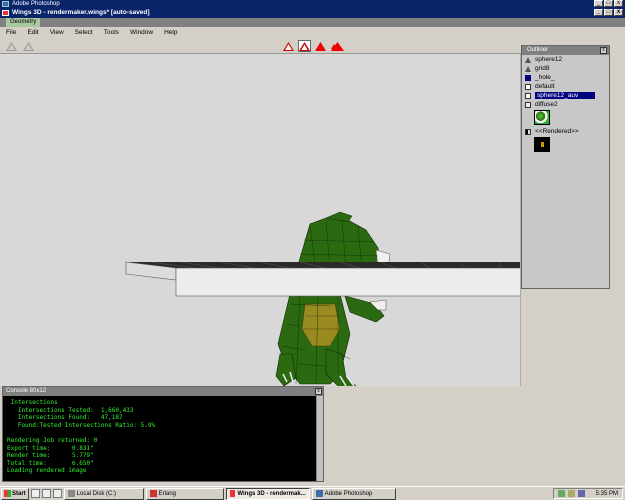  Describe the element at coordinates (52, 440) in the screenshot. I see `console-line: Rendering Job returned: 0` at that location.